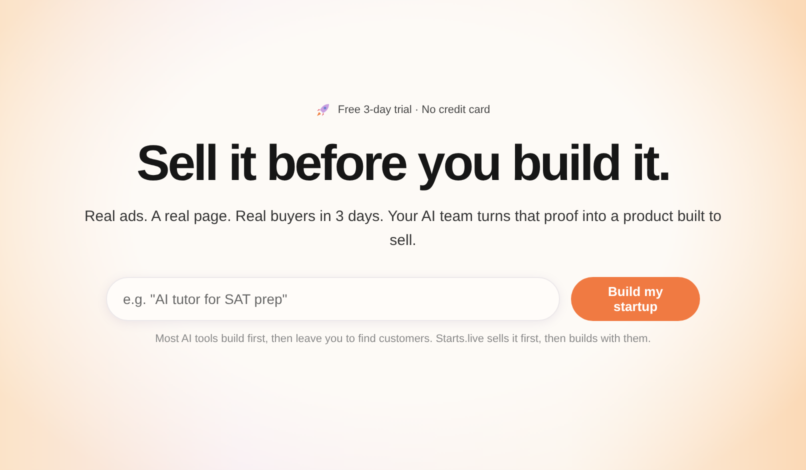  What do you see at coordinates (414, 110) in the screenshot?
I see `trial-badge-text: Free 3-day trial · No credit card` at bounding box center [414, 110].